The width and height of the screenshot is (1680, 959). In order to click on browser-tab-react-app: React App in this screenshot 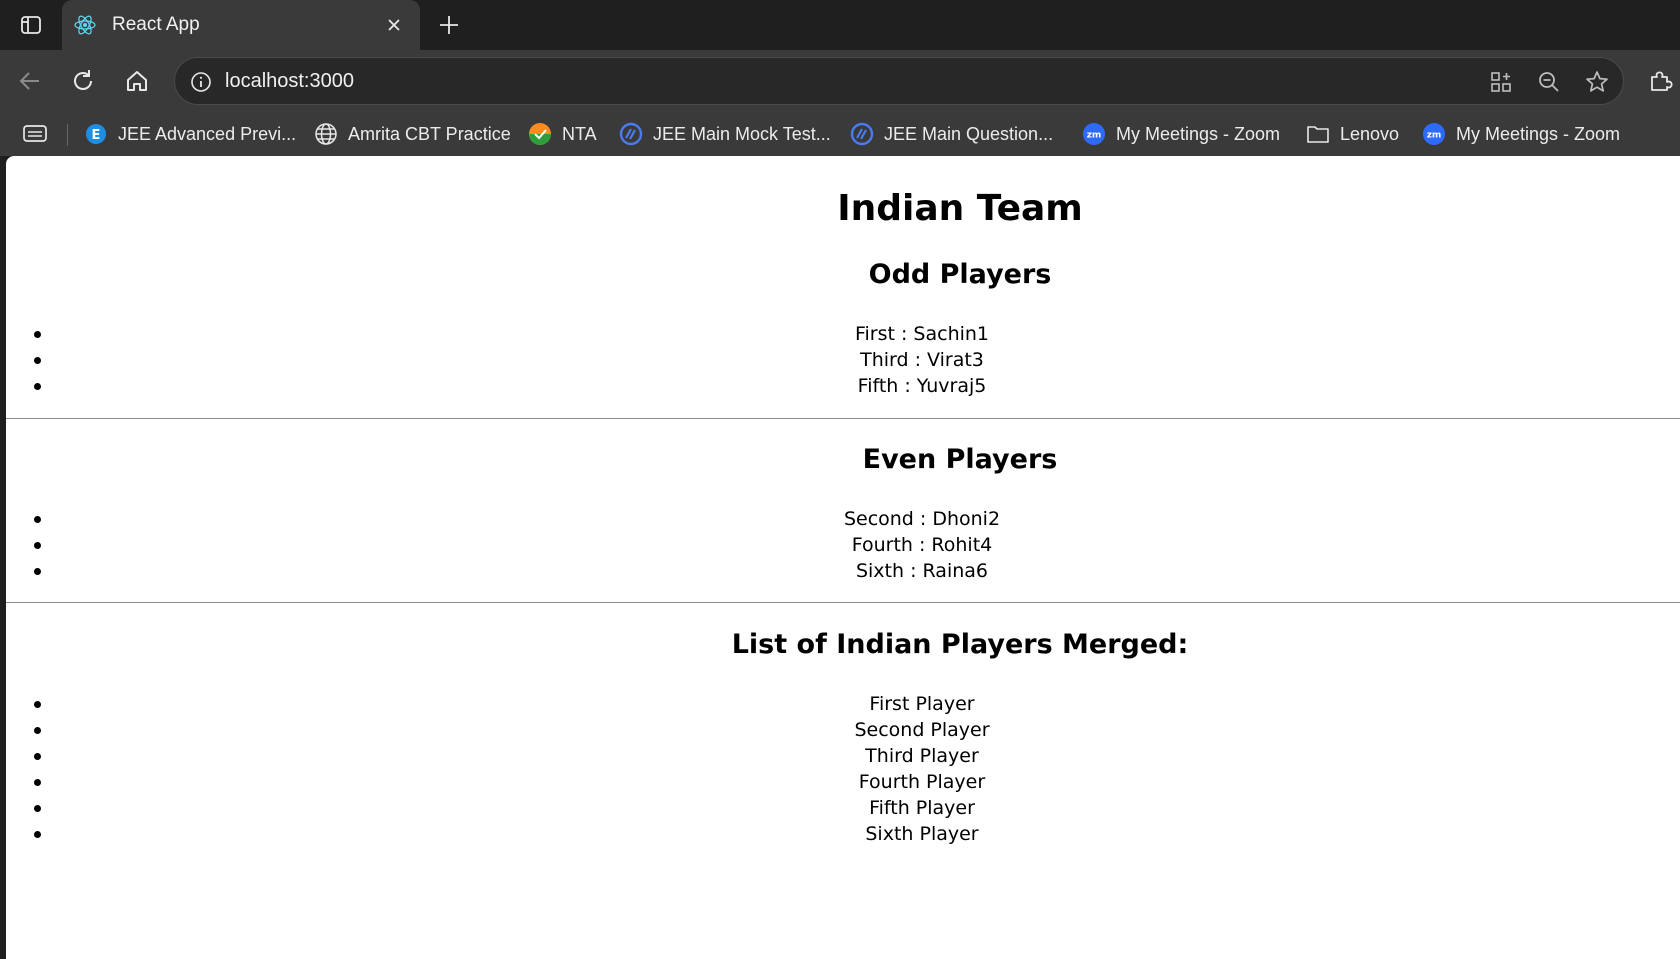, I will do `click(241, 25)`.